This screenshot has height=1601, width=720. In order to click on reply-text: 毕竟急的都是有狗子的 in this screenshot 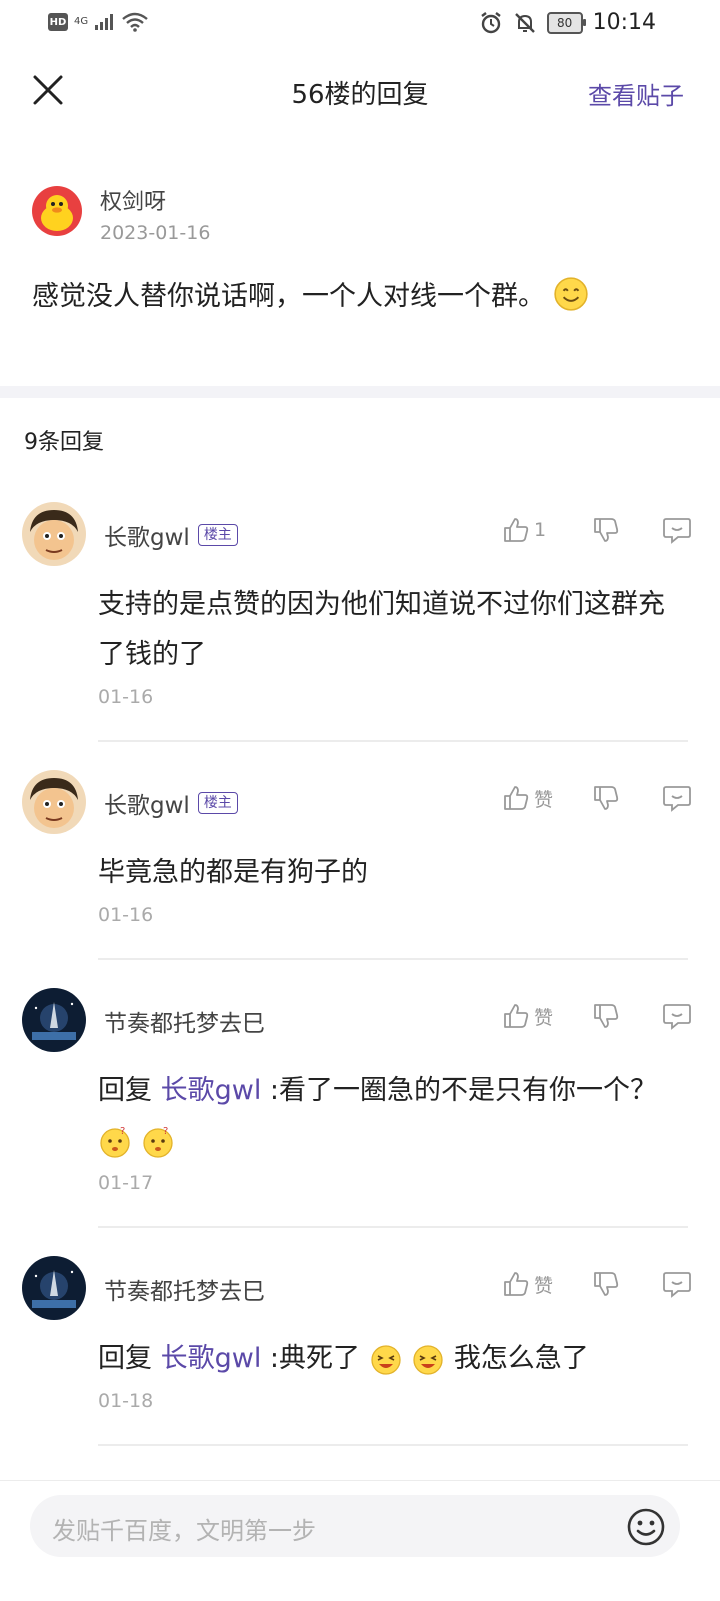, I will do `click(233, 872)`.